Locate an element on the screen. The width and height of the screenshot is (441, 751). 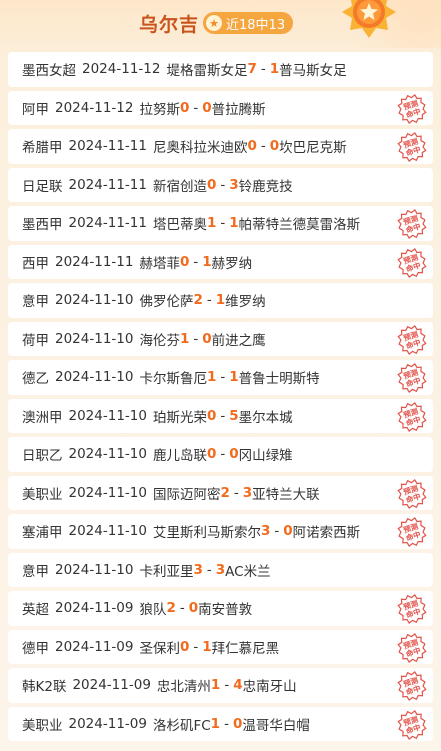
match-league: 希腊甲 is located at coordinates (42, 148).